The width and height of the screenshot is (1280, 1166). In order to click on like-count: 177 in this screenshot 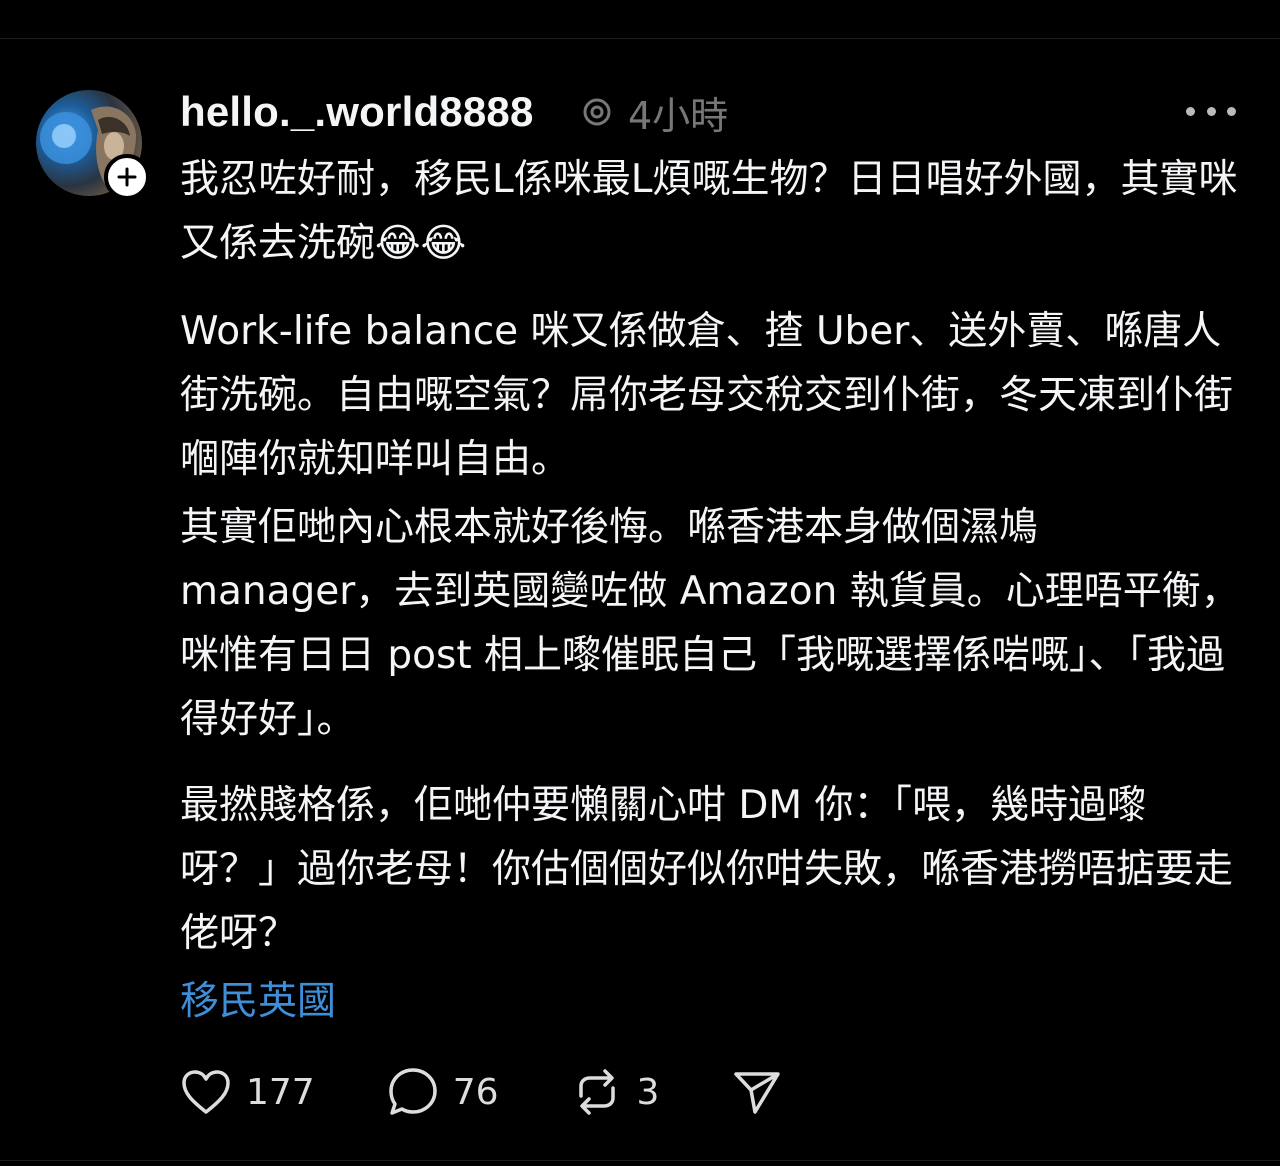, I will do `click(280, 1092)`.